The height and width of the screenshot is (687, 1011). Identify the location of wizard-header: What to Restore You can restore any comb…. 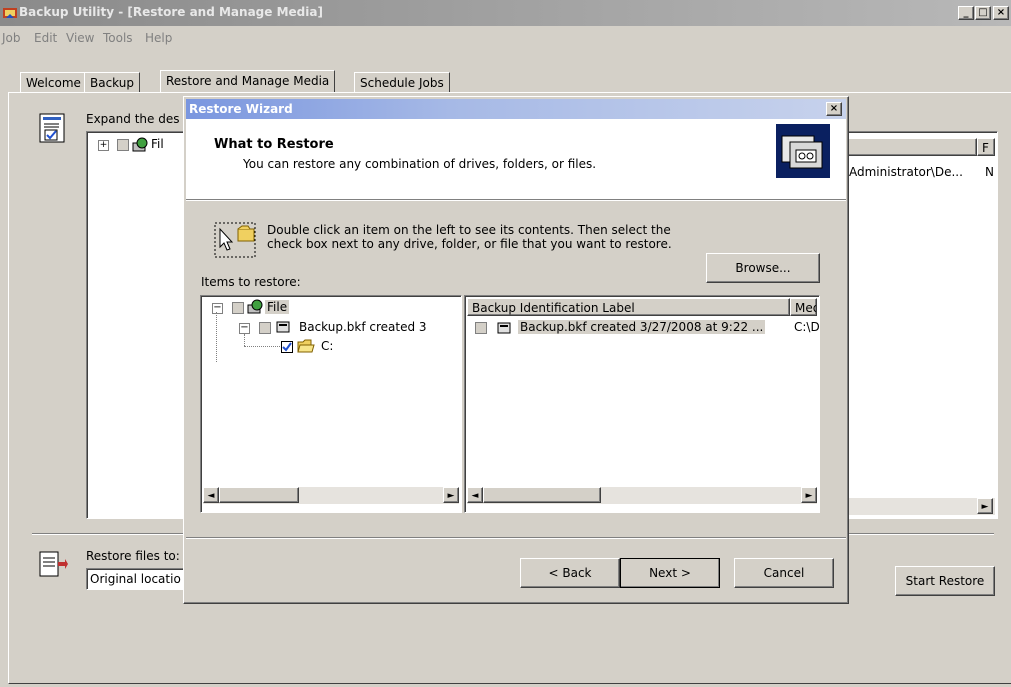
(516, 159).